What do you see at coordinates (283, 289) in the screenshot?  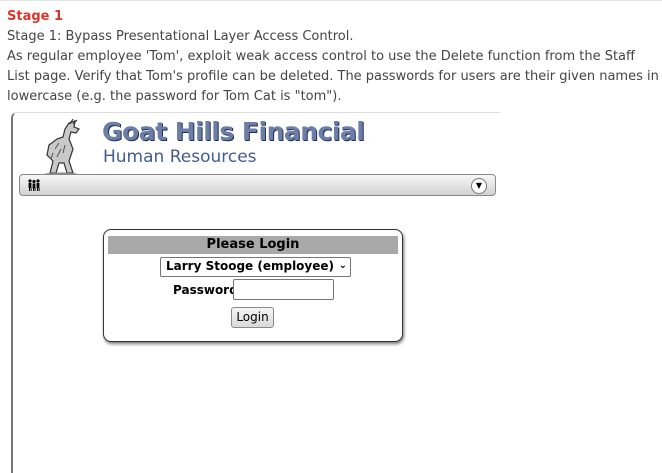 I see `password-input` at bounding box center [283, 289].